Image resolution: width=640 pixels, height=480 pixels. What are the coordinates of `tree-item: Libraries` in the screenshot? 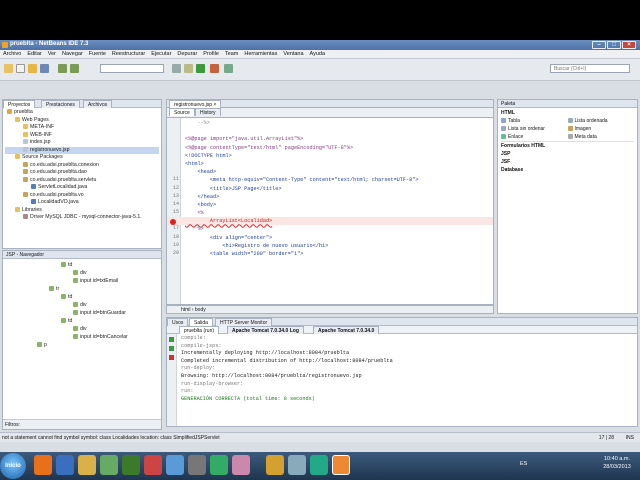 It's located at (82, 211).